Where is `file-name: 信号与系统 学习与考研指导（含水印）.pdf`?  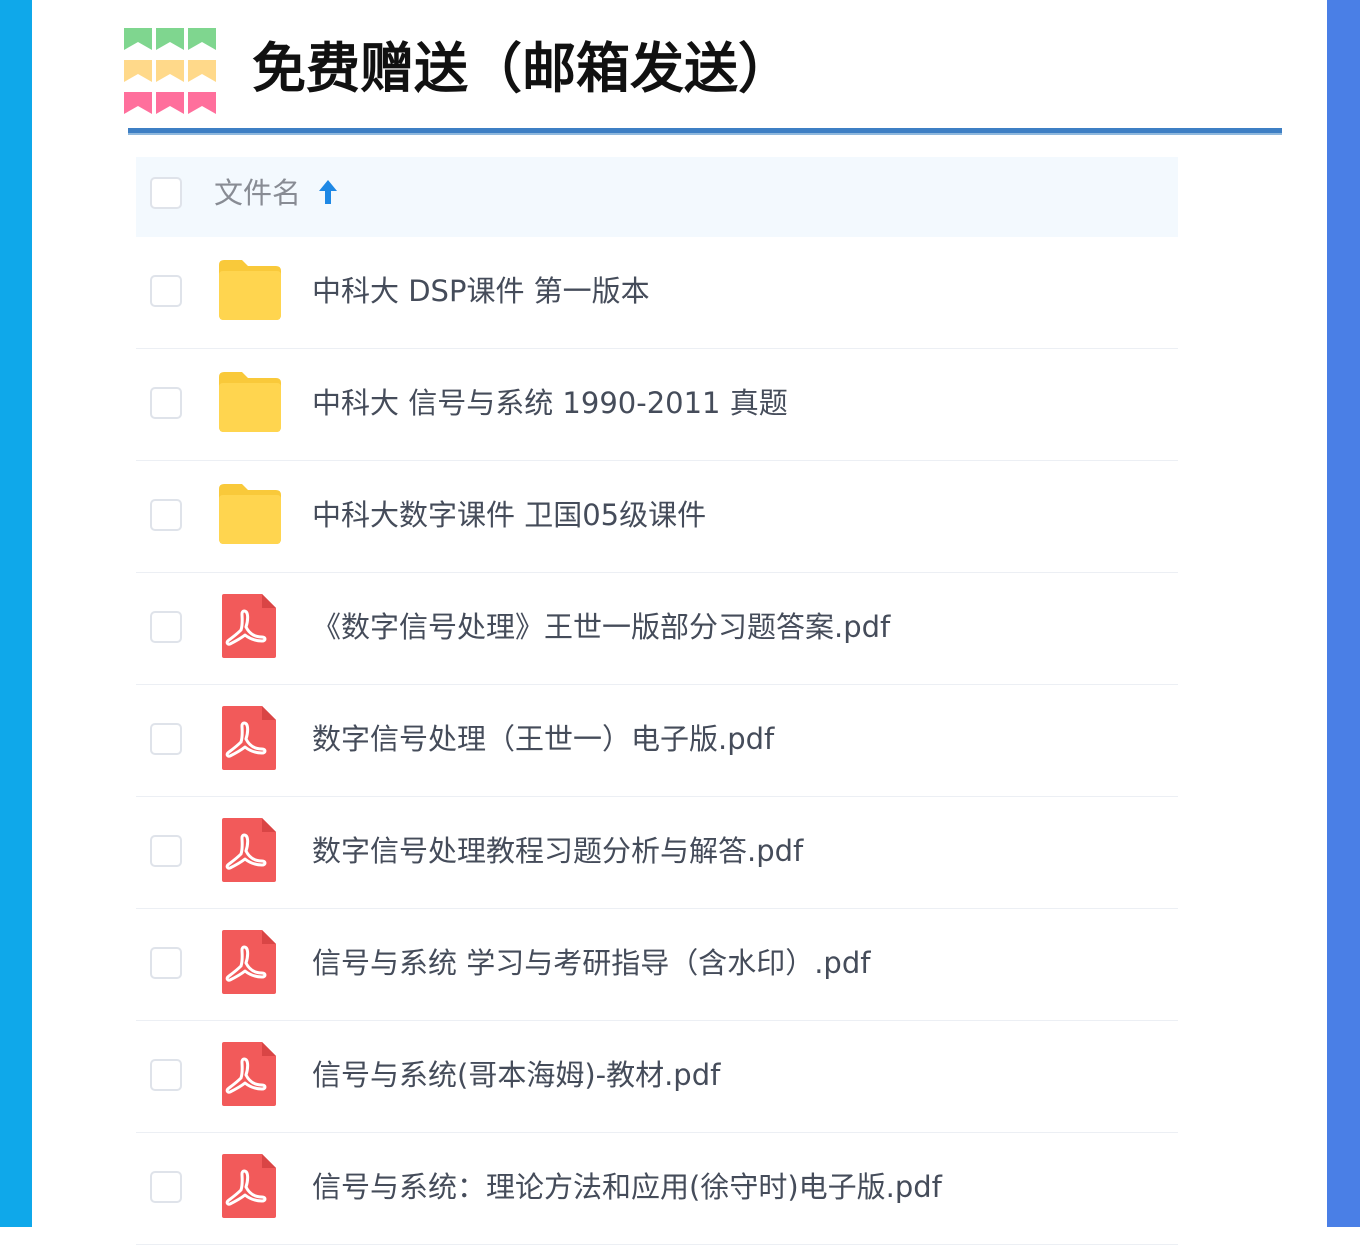 file-name: 信号与系统 学习与考研指导（含水印）.pdf is located at coordinates (591, 963).